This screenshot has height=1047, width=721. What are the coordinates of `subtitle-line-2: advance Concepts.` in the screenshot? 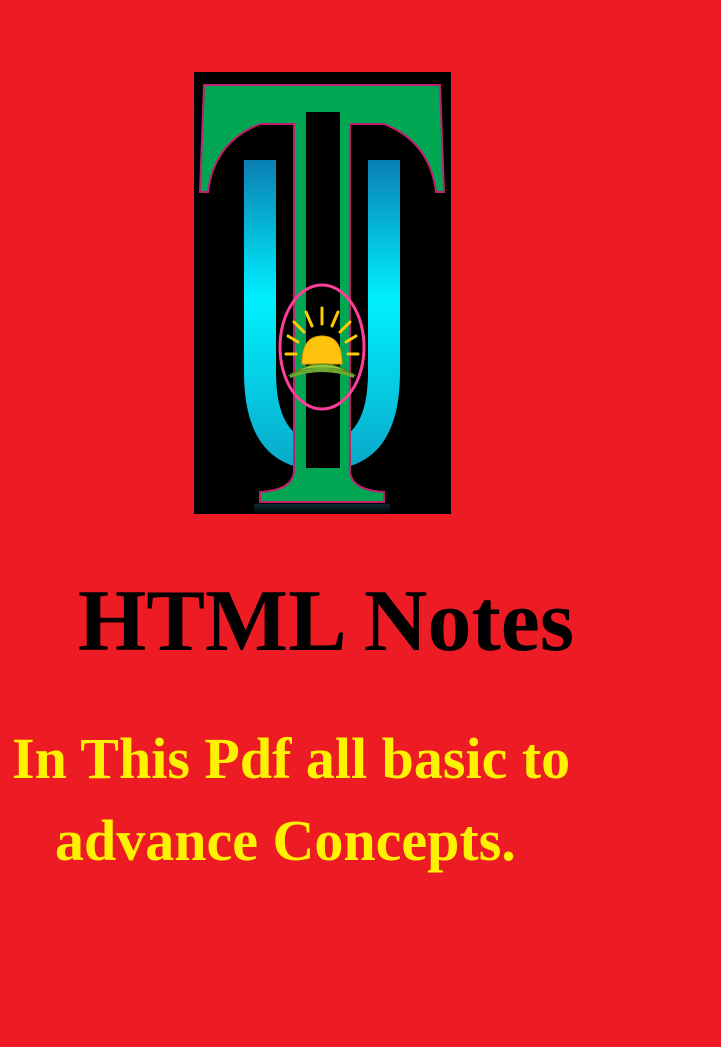 It's located at (285, 840).